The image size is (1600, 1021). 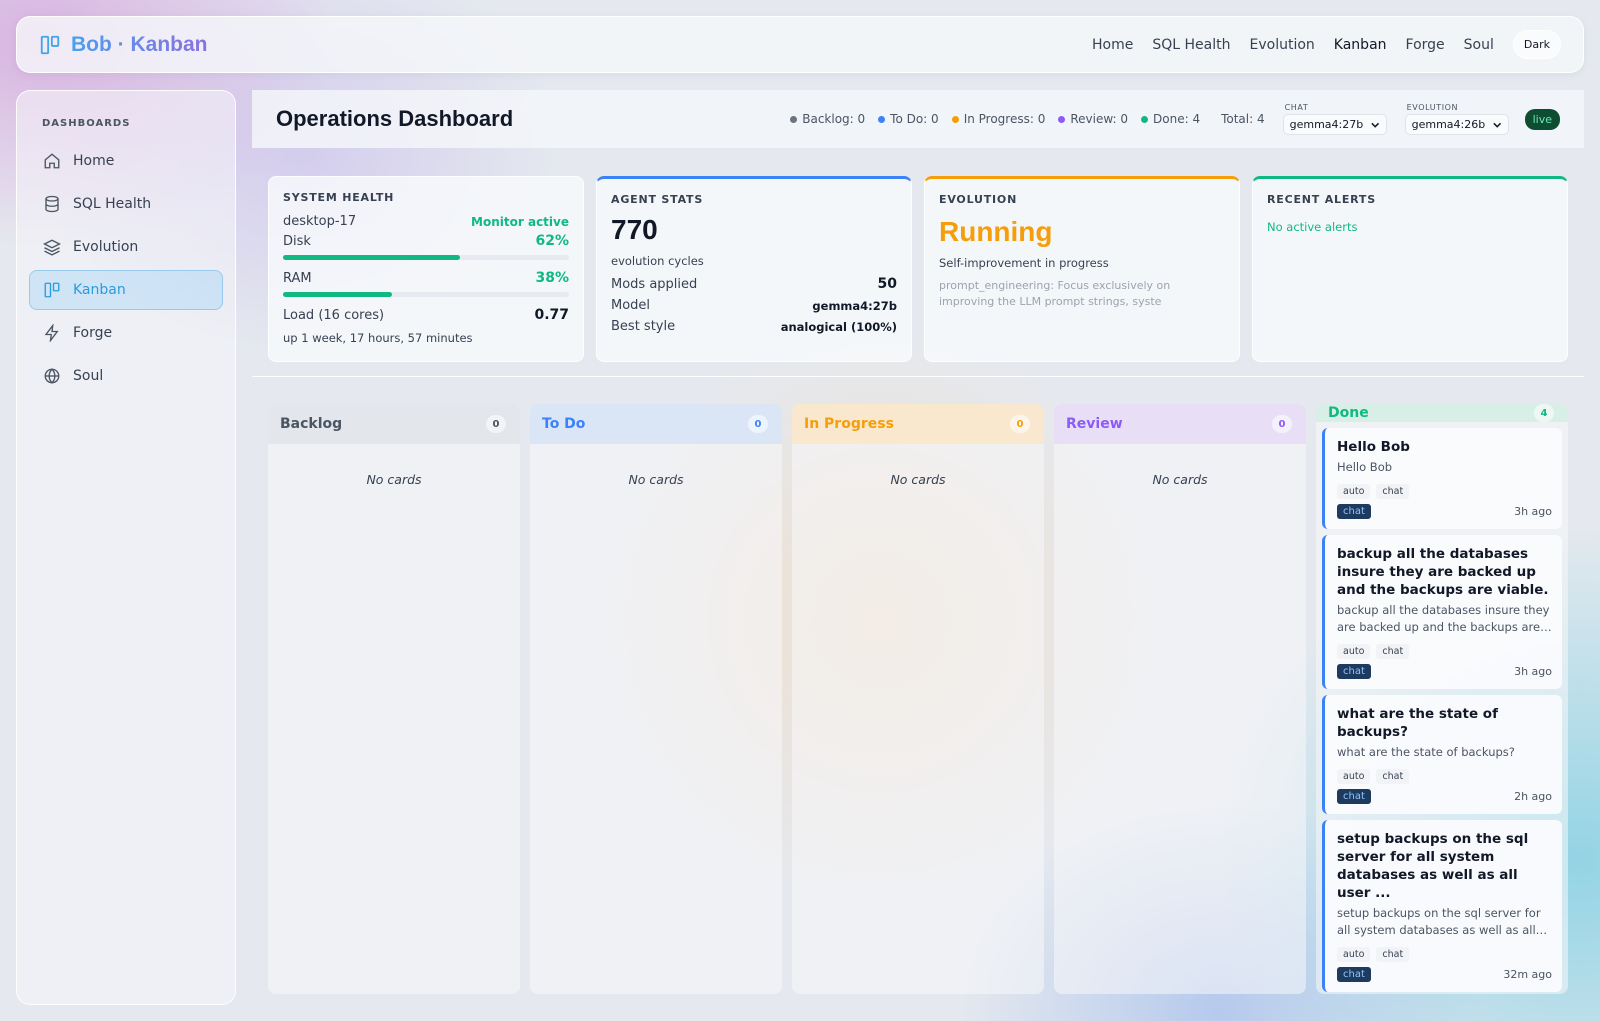 What do you see at coordinates (1191, 45) in the screenshot?
I see `nav-sql-health: SQL Health` at bounding box center [1191, 45].